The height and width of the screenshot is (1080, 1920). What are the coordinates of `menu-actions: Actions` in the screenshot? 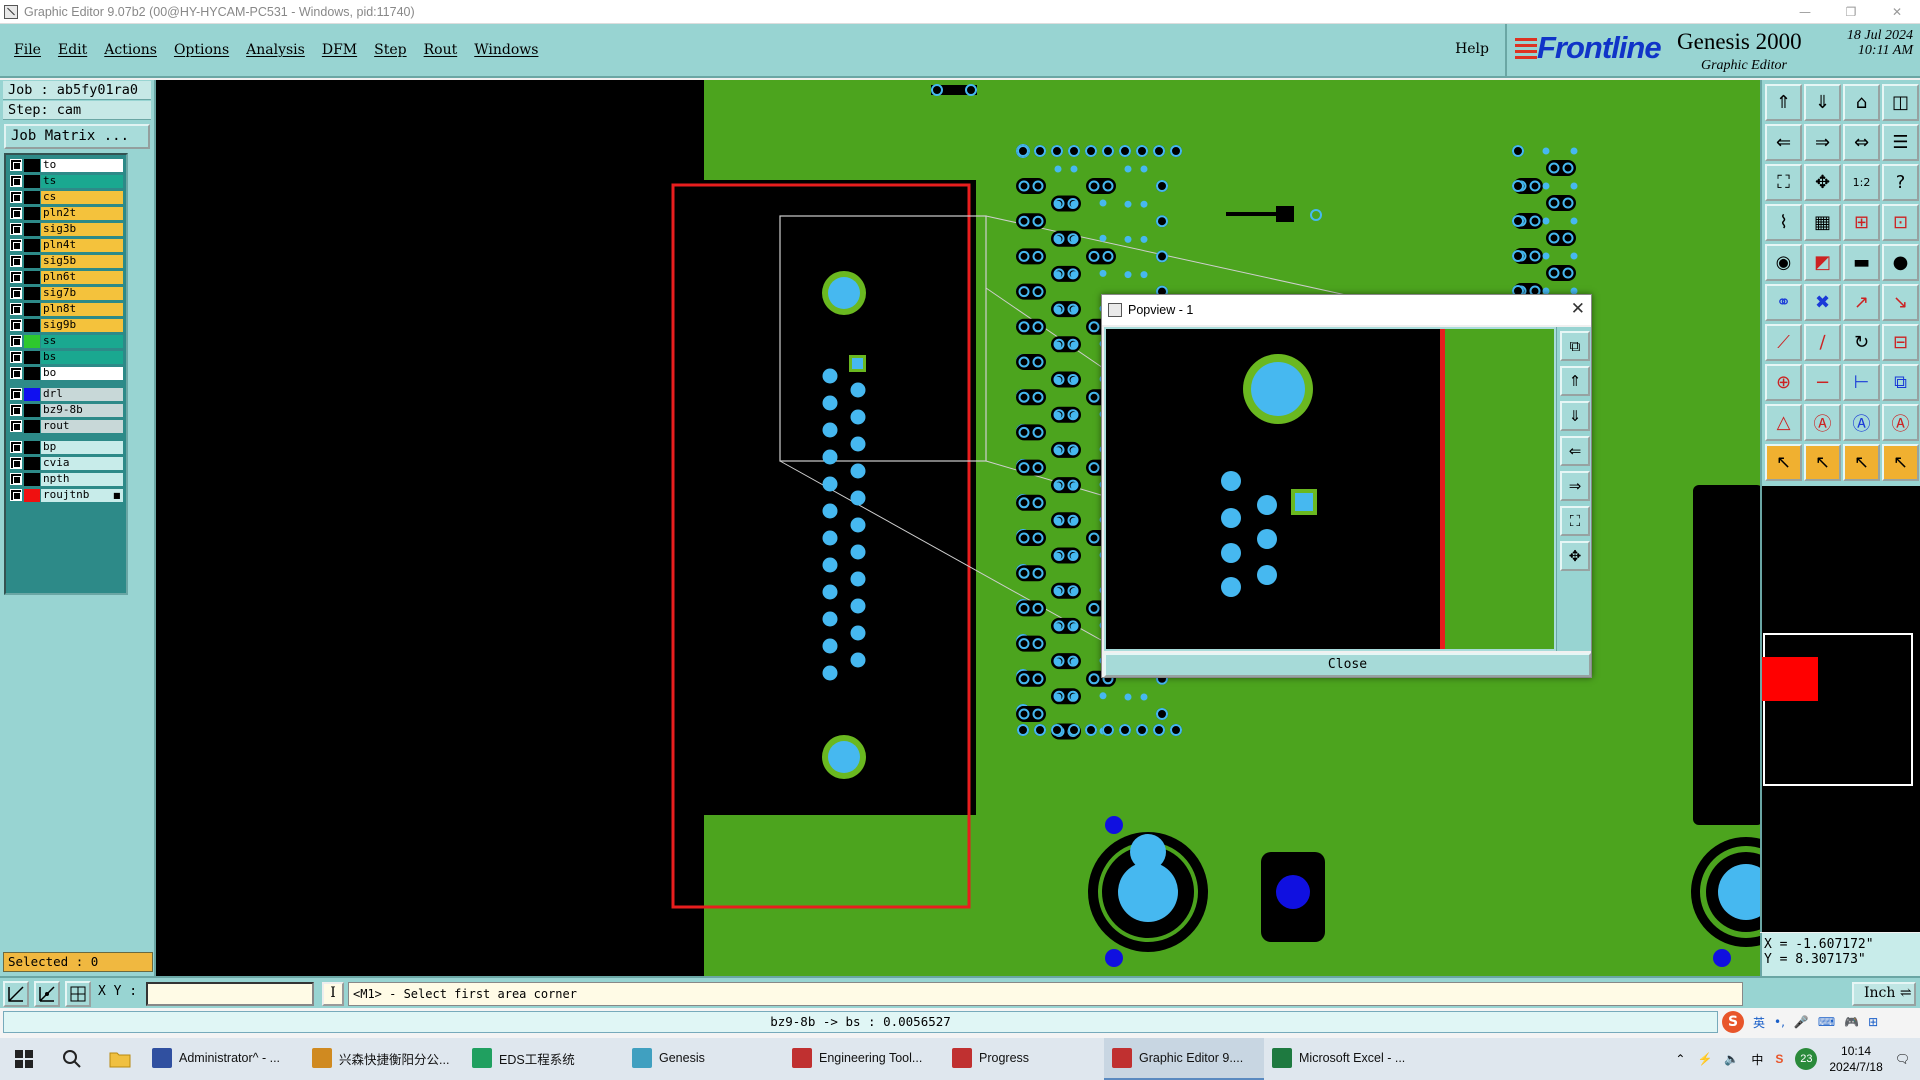 It's located at (130, 50).